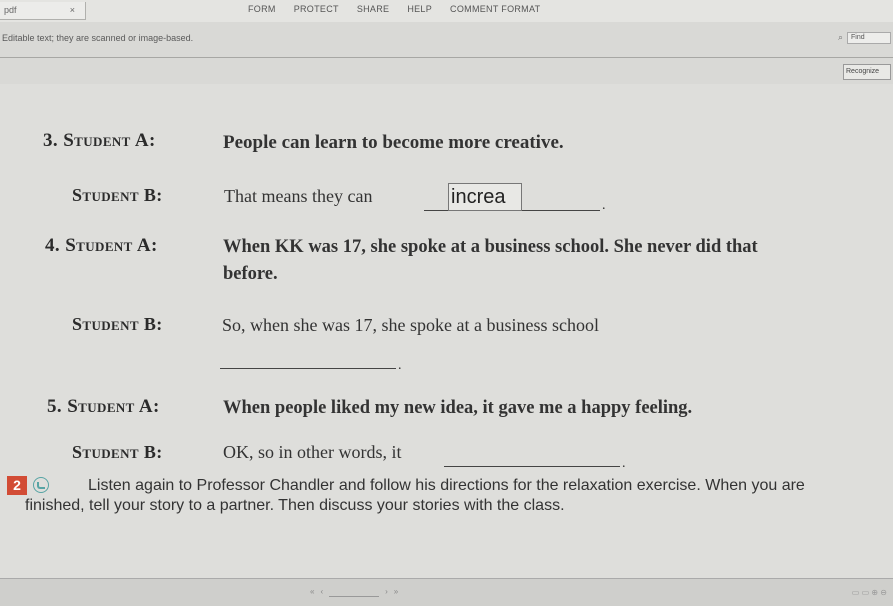 This screenshot has width=893, height=606. Describe the element at coordinates (117, 452) in the screenshot. I see `item-5-student-b-label: Student B:` at that location.